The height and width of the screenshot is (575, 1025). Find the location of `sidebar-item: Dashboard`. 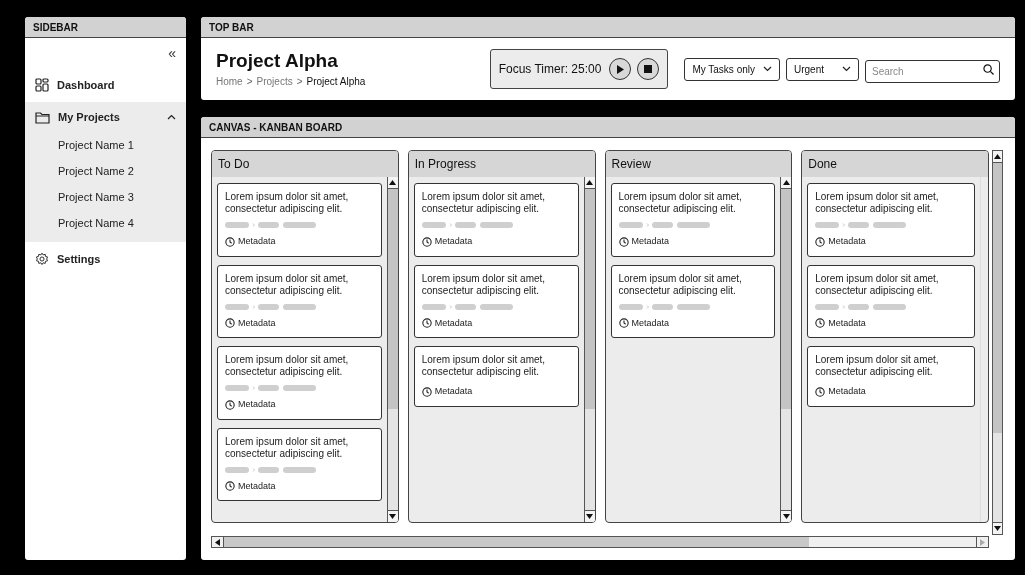

sidebar-item: Dashboard is located at coordinates (105, 85).